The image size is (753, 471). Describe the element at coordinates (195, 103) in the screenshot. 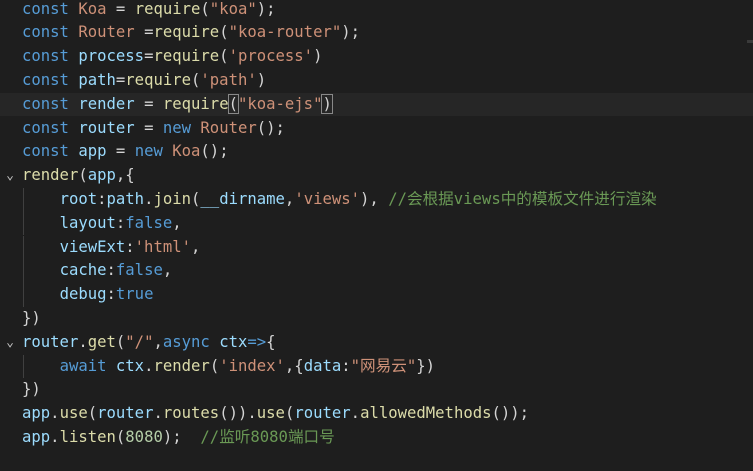

I see `code-token: require` at that location.